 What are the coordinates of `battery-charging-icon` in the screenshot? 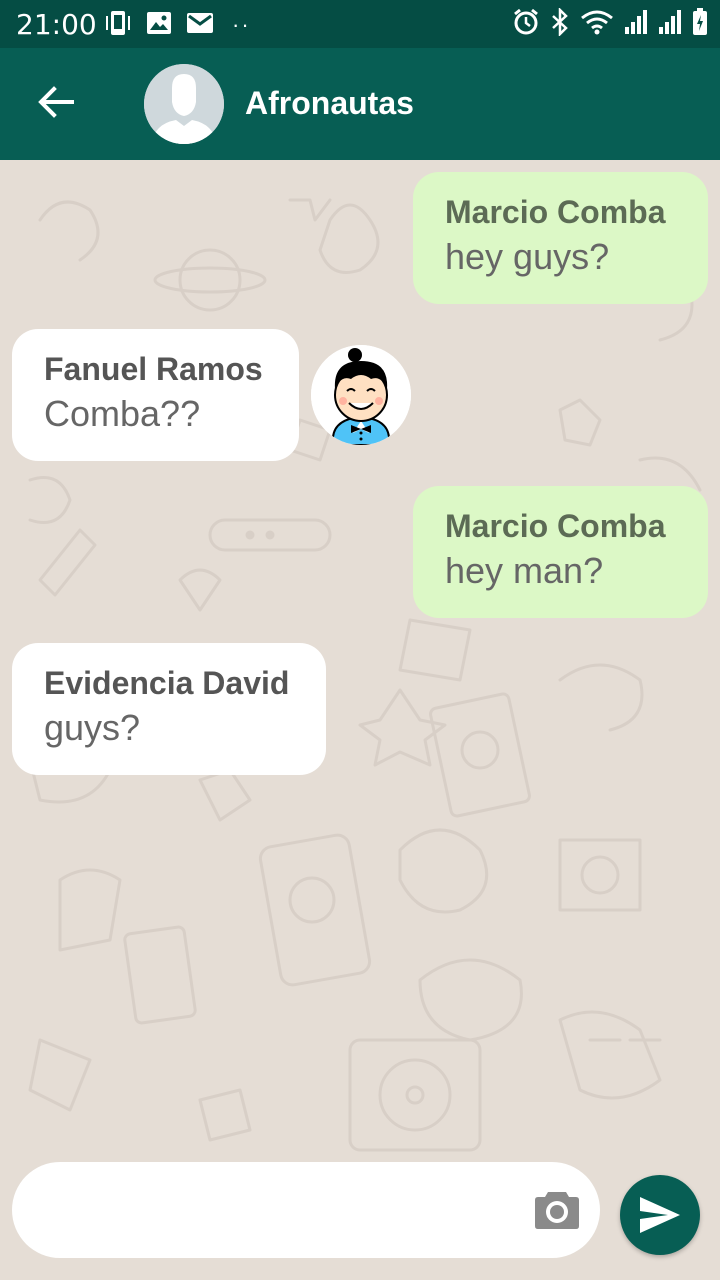 It's located at (700, 24).